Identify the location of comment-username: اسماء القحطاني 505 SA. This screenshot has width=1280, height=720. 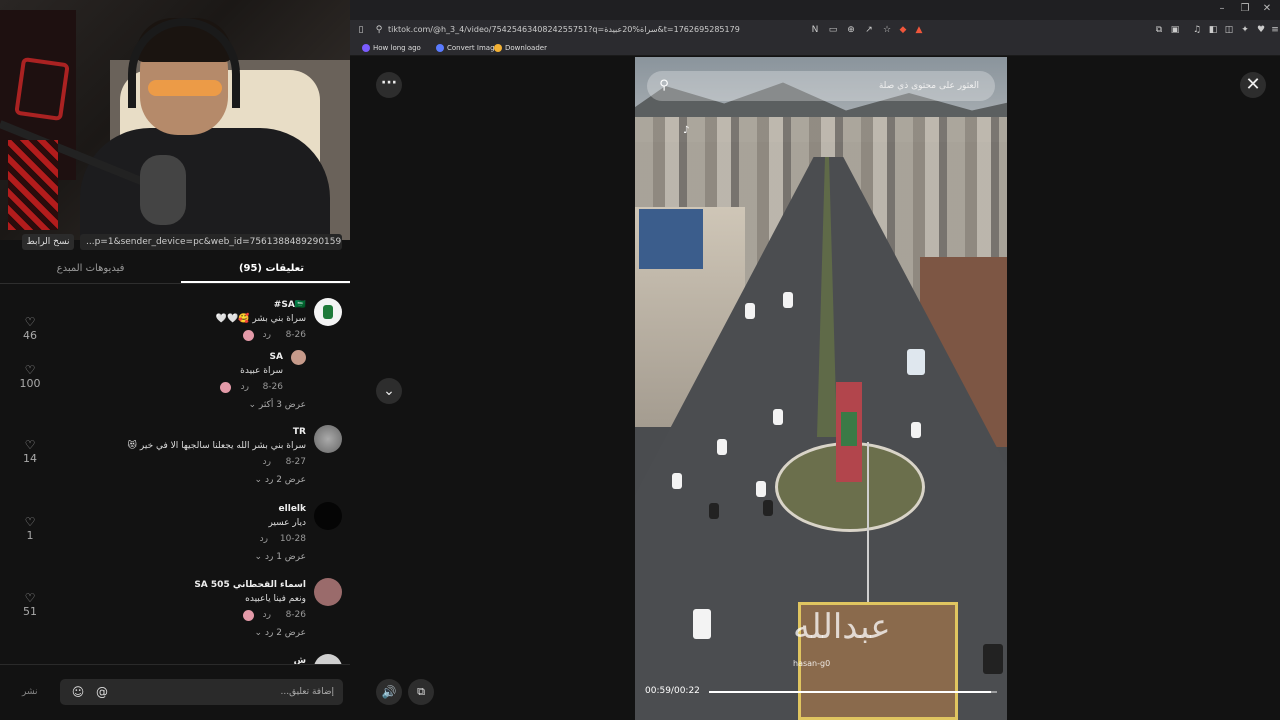
(250, 585).